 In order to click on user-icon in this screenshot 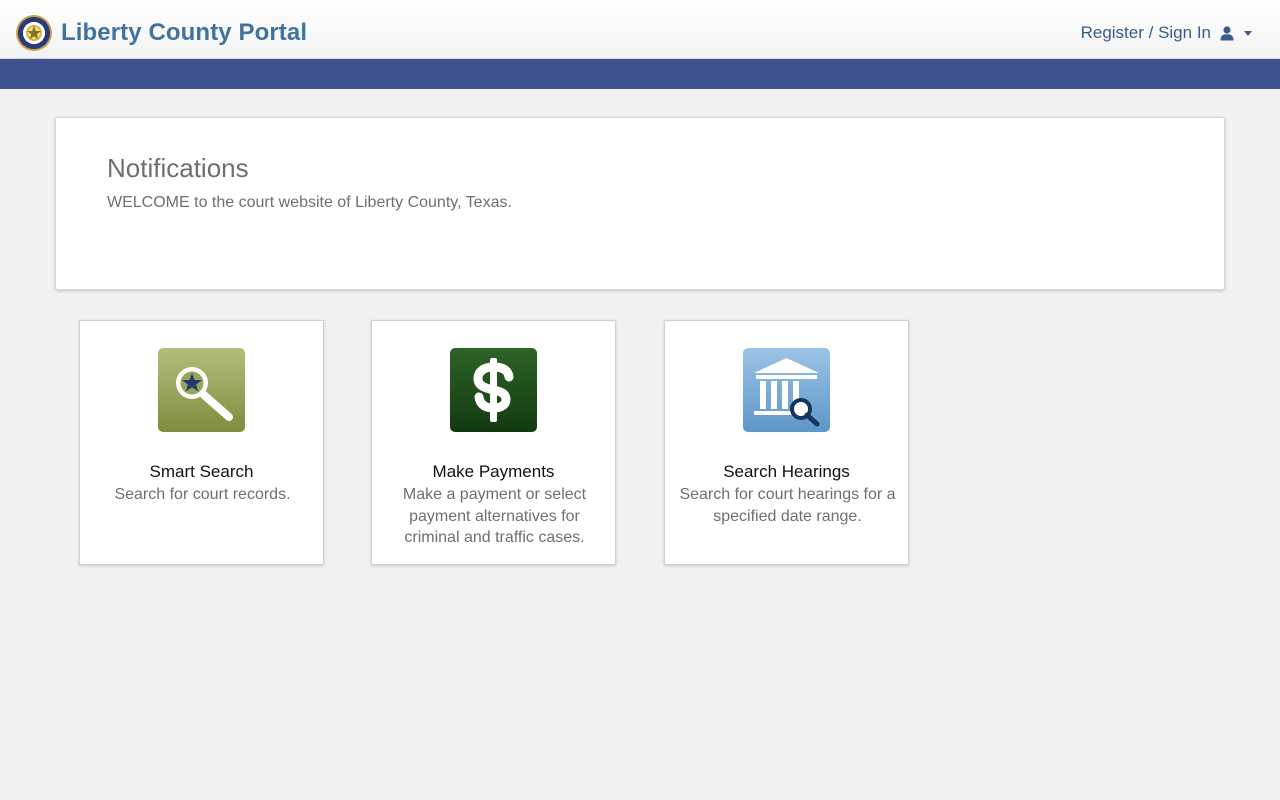, I will do `click(1227, 33)`.